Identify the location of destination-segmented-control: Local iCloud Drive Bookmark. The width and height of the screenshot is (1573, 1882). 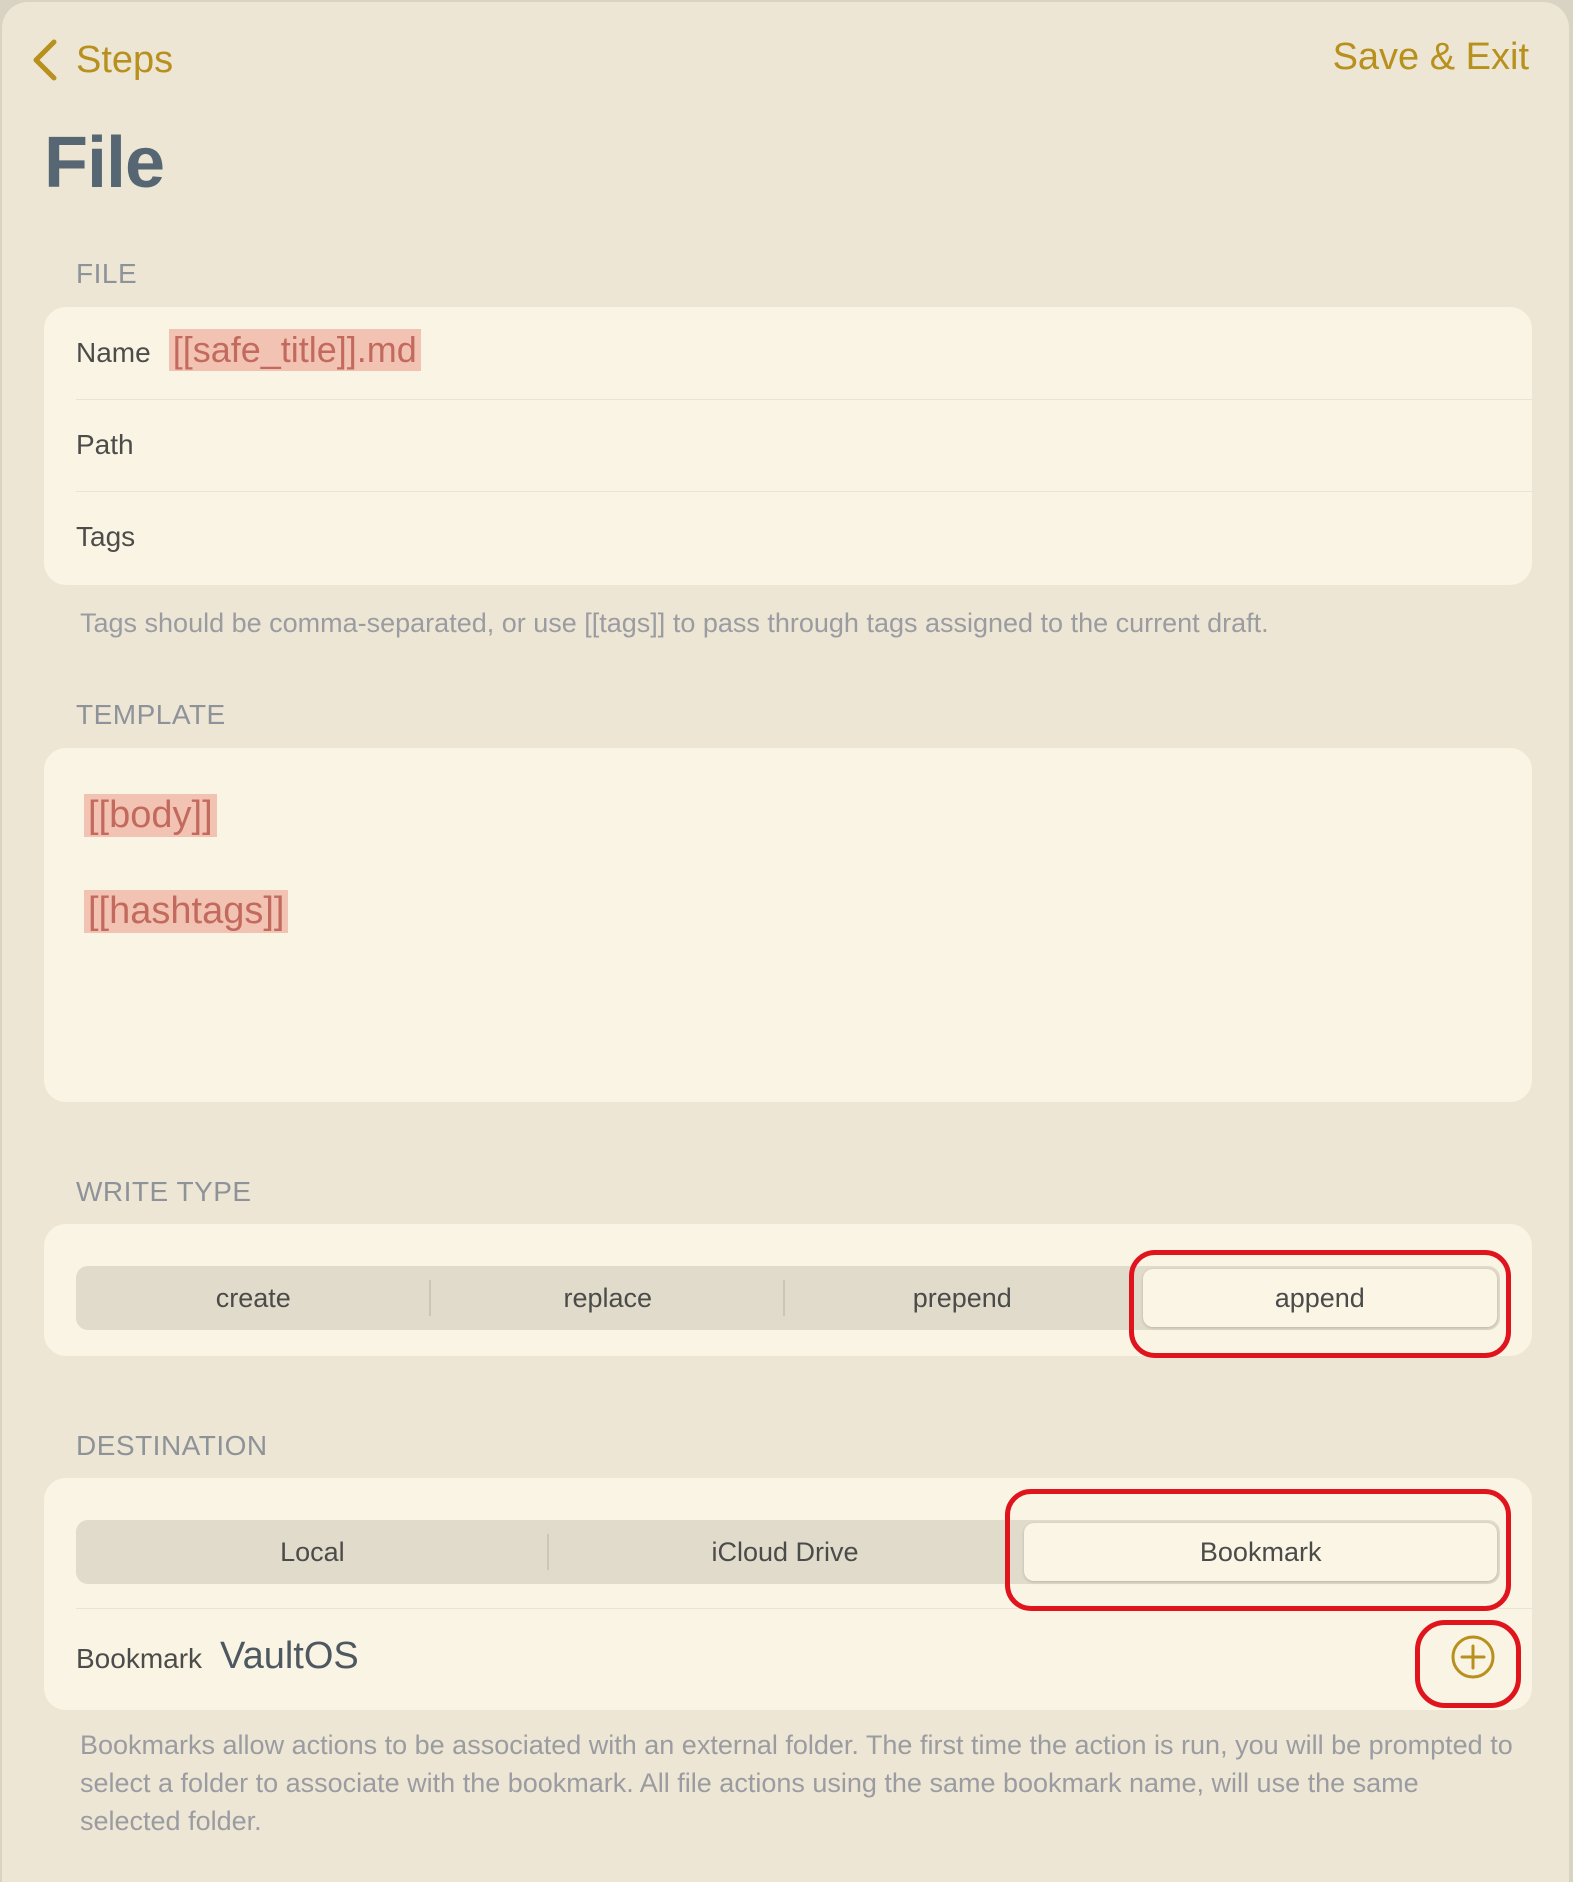
(788, 1552).